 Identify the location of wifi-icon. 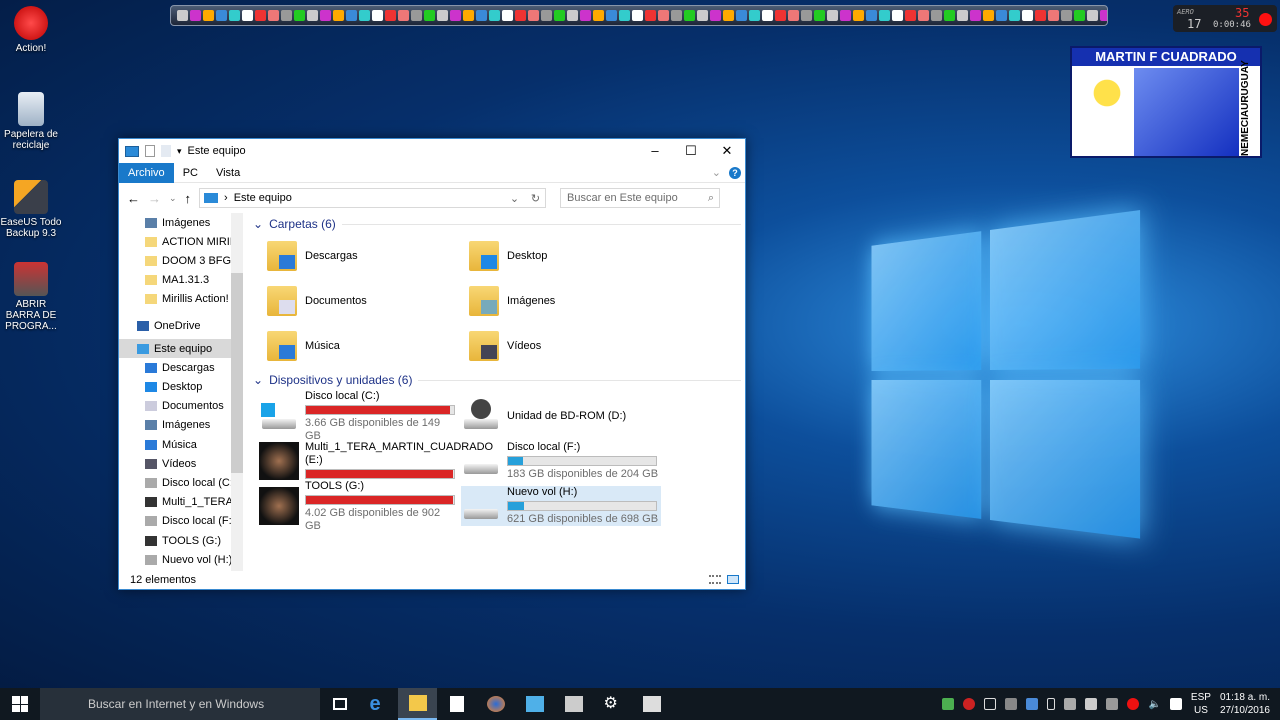
(1112, 704).